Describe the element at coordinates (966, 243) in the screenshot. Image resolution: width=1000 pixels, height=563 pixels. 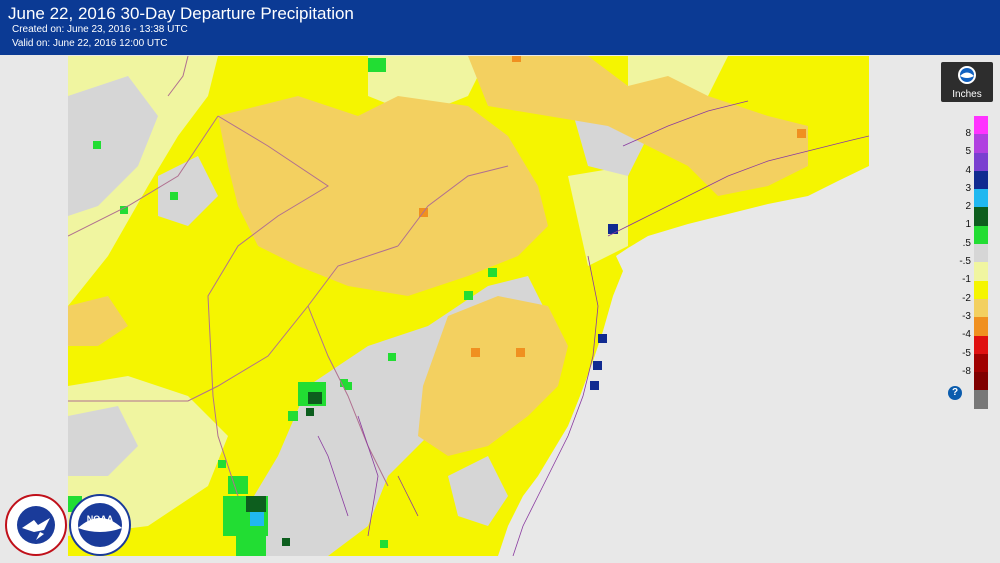
I see `legend-label: .5` at that location.